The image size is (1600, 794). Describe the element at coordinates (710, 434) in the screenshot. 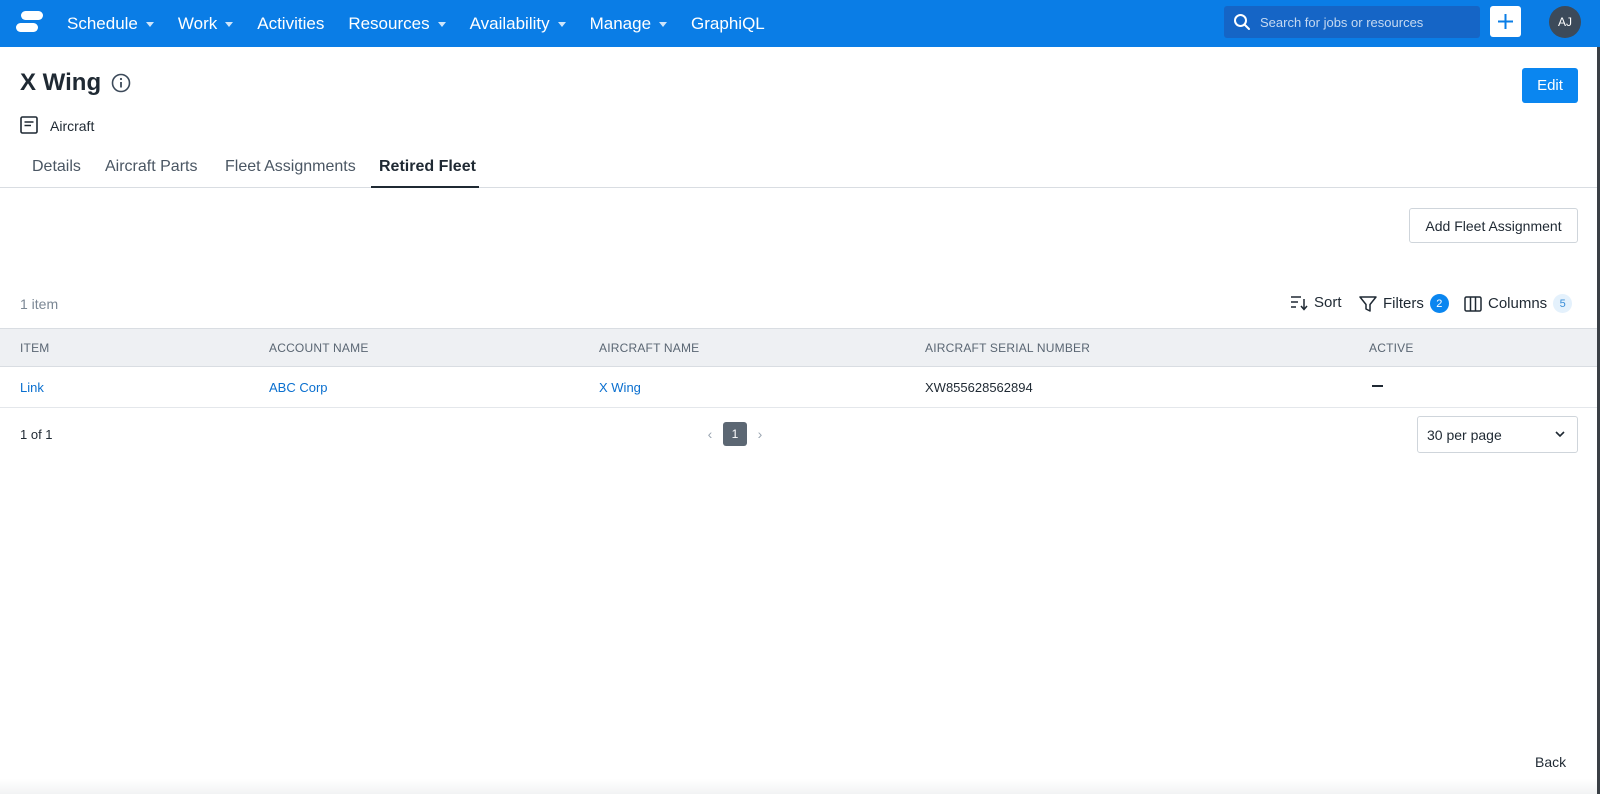

I see `chevron-left-icon: ‹` at that location.